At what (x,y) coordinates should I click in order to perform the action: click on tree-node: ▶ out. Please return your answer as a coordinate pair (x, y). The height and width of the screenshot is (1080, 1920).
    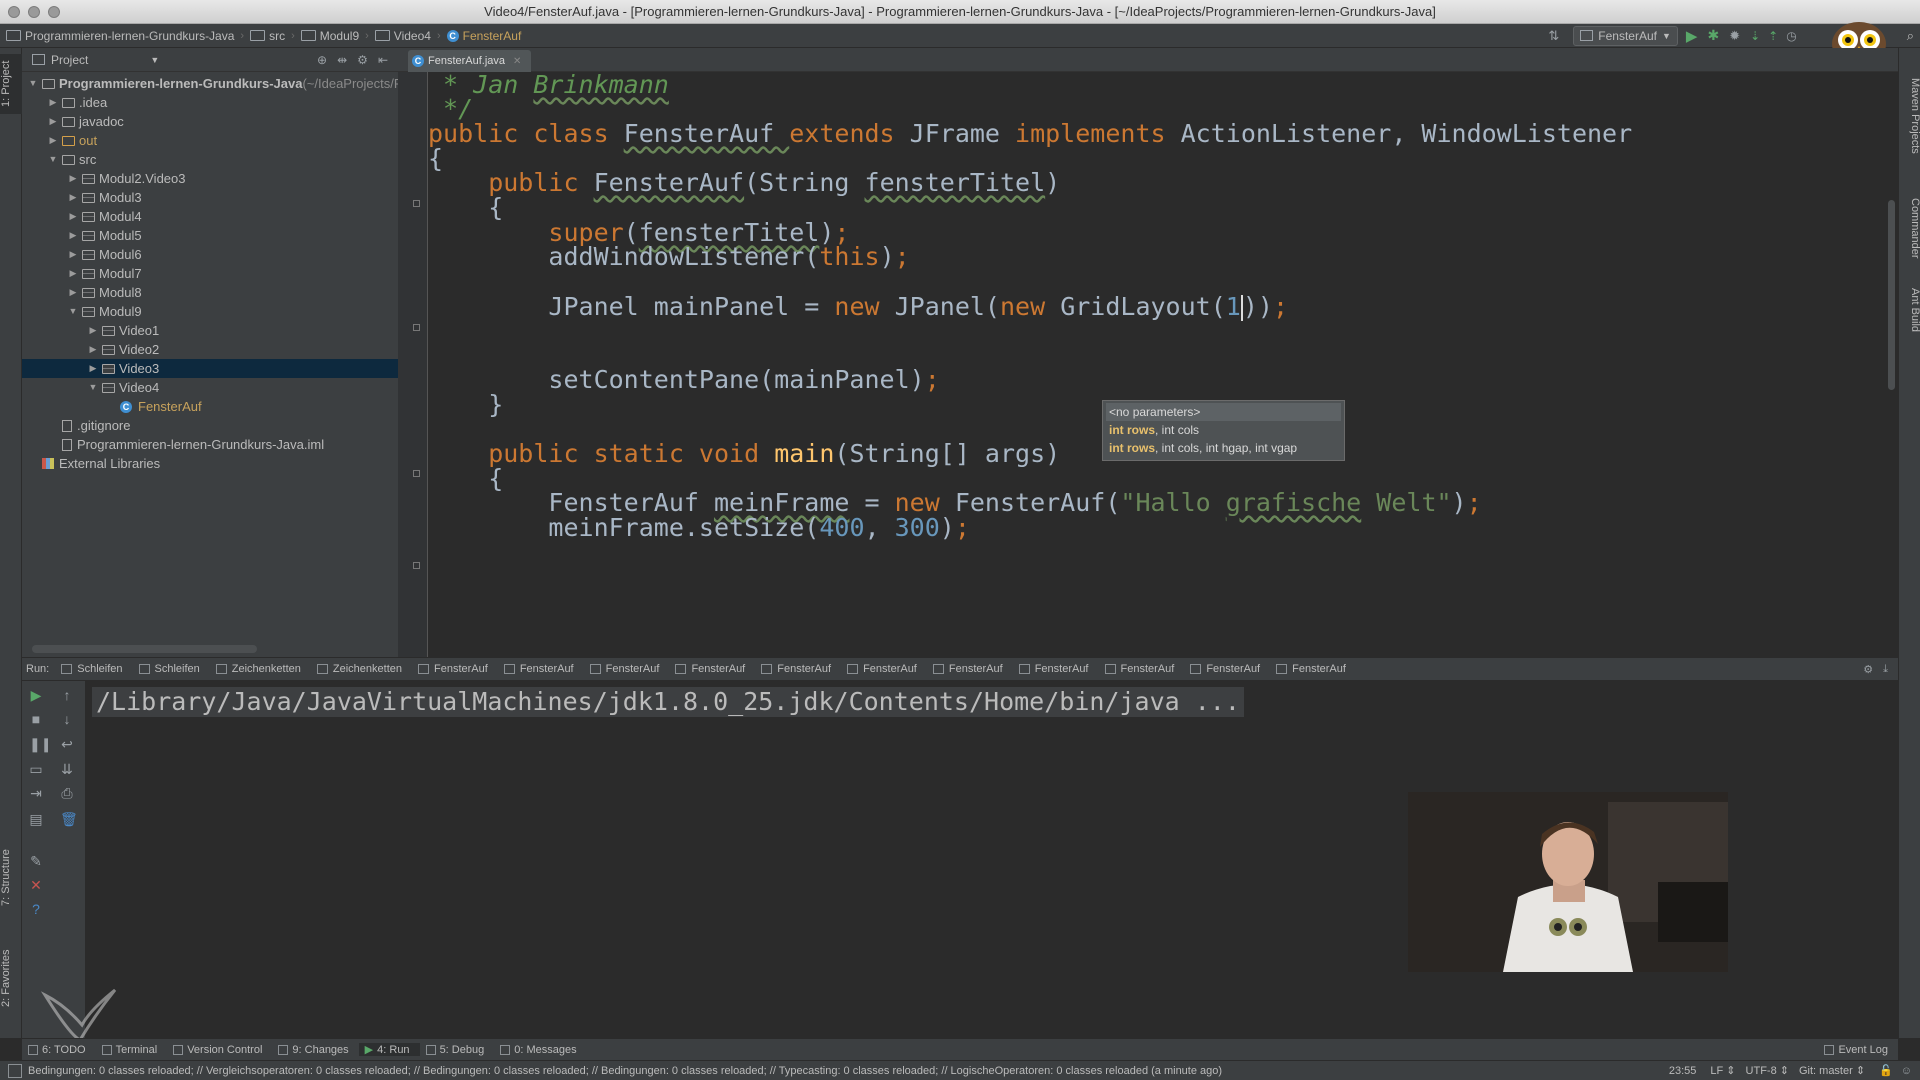
    Looking at the image, I should click on (72, 140).